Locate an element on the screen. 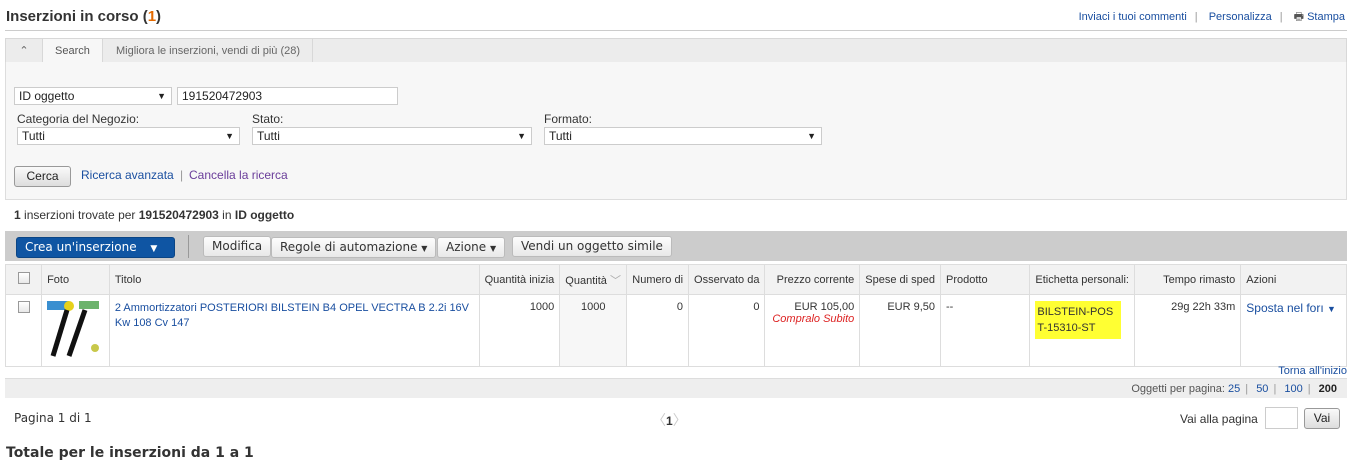 The height and width of the screenshot is (461, 1357). bids: 0 is located at coordinates (658, 330).